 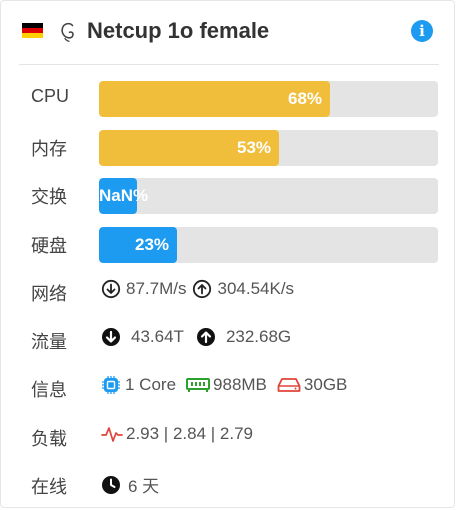 What do you see at coordinates (49, 487) in the screenshot?
I see `uptime-label: 在线` at bounding box center [49, 487].